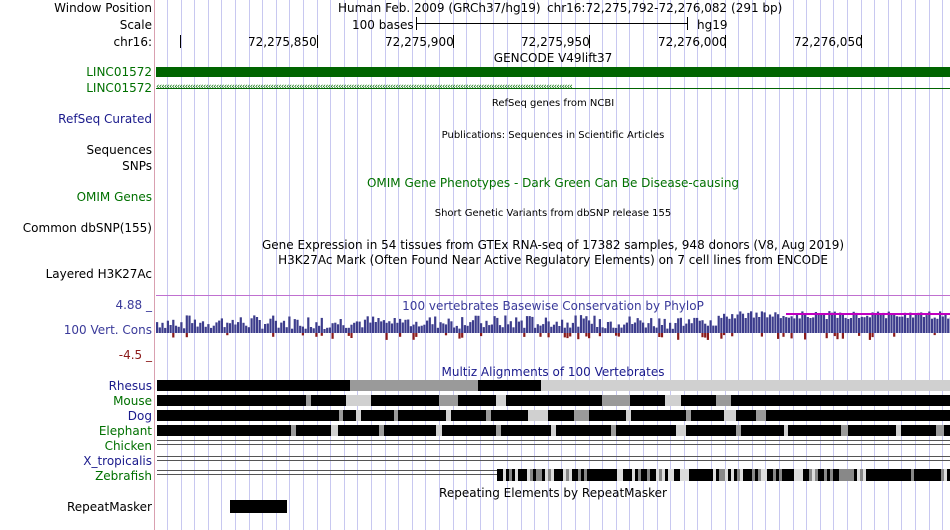 The height and width of the screenshot is (530, 950). What do you see at coordinates (828, 42) in the screenshot?
I see `ruler-label: 72,276,050` at bounding box center [828, 42].